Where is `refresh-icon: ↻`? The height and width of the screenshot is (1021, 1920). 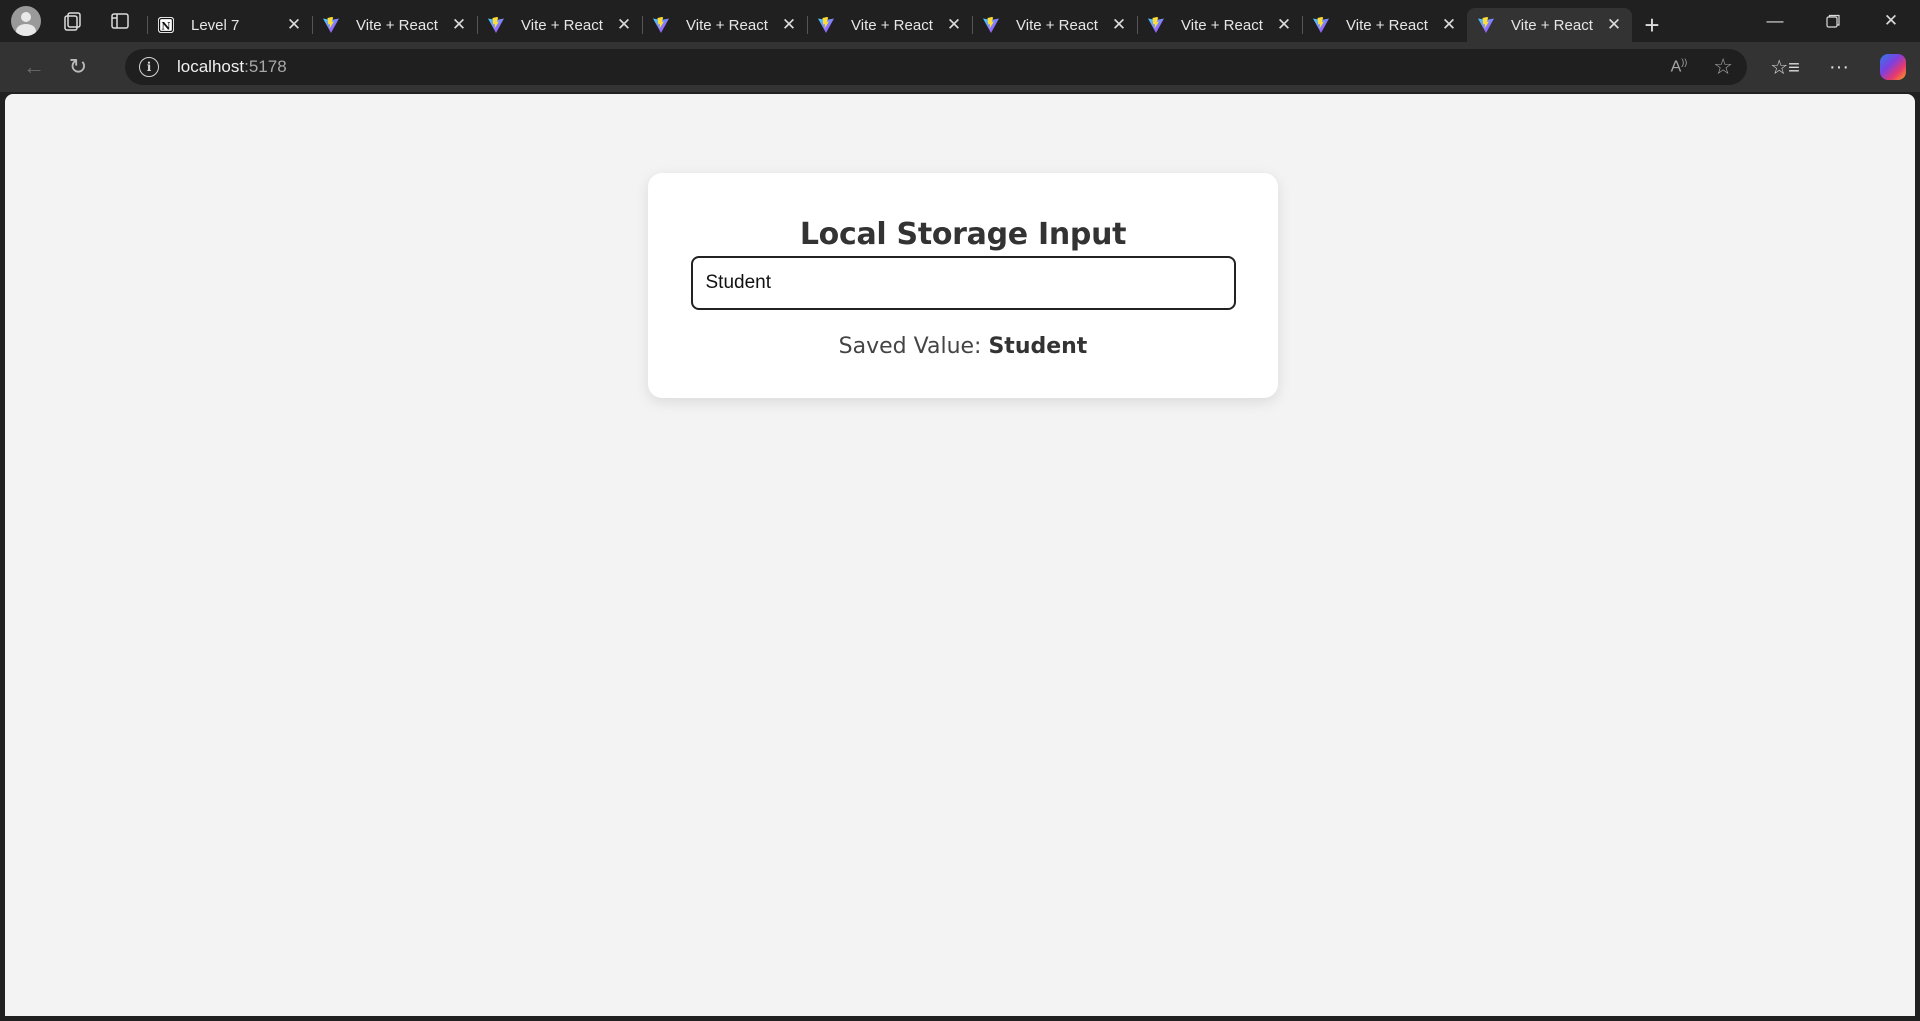 refresh-icon: ↻ is located at coordinates (78, 66).